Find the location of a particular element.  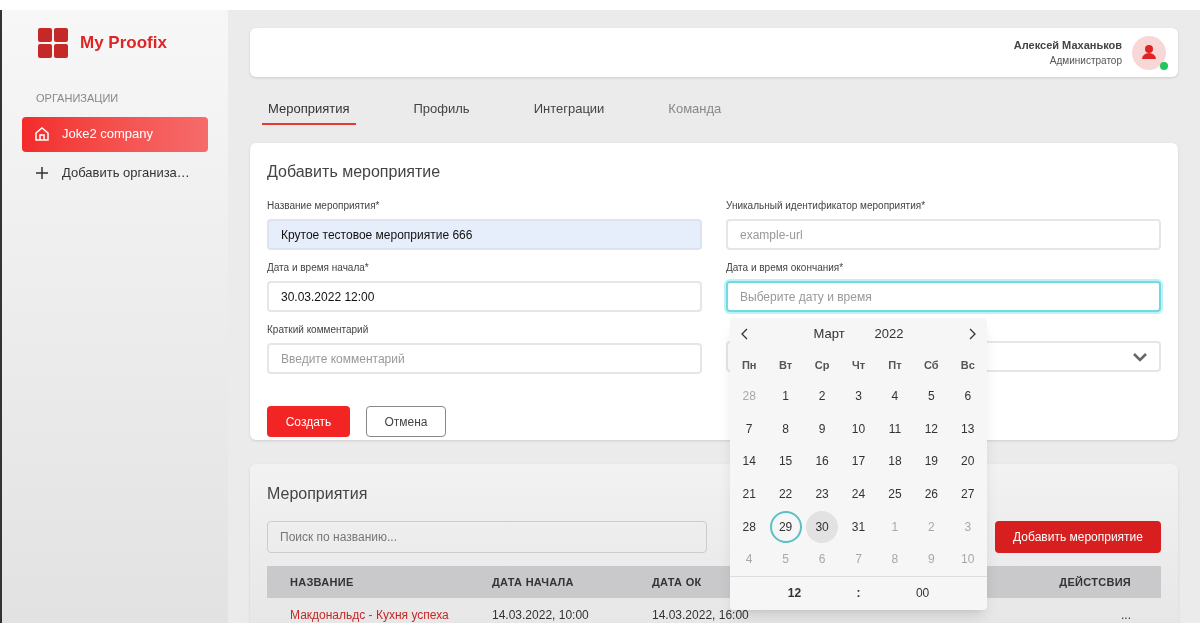

calendar-day: 25 is located at coordinates (894, 494).